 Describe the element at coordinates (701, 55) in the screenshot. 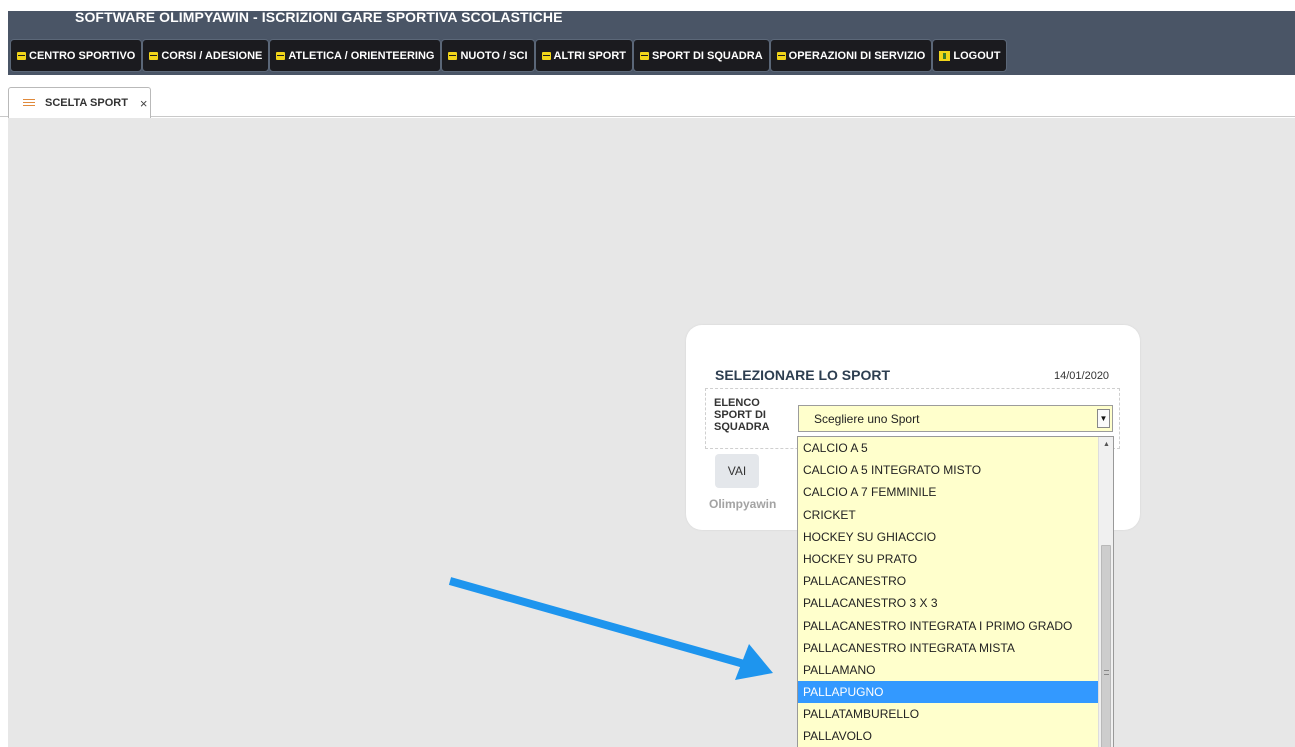

I see `menu-sport-di-squadra: SPORT DI SQUADRA` at that location.